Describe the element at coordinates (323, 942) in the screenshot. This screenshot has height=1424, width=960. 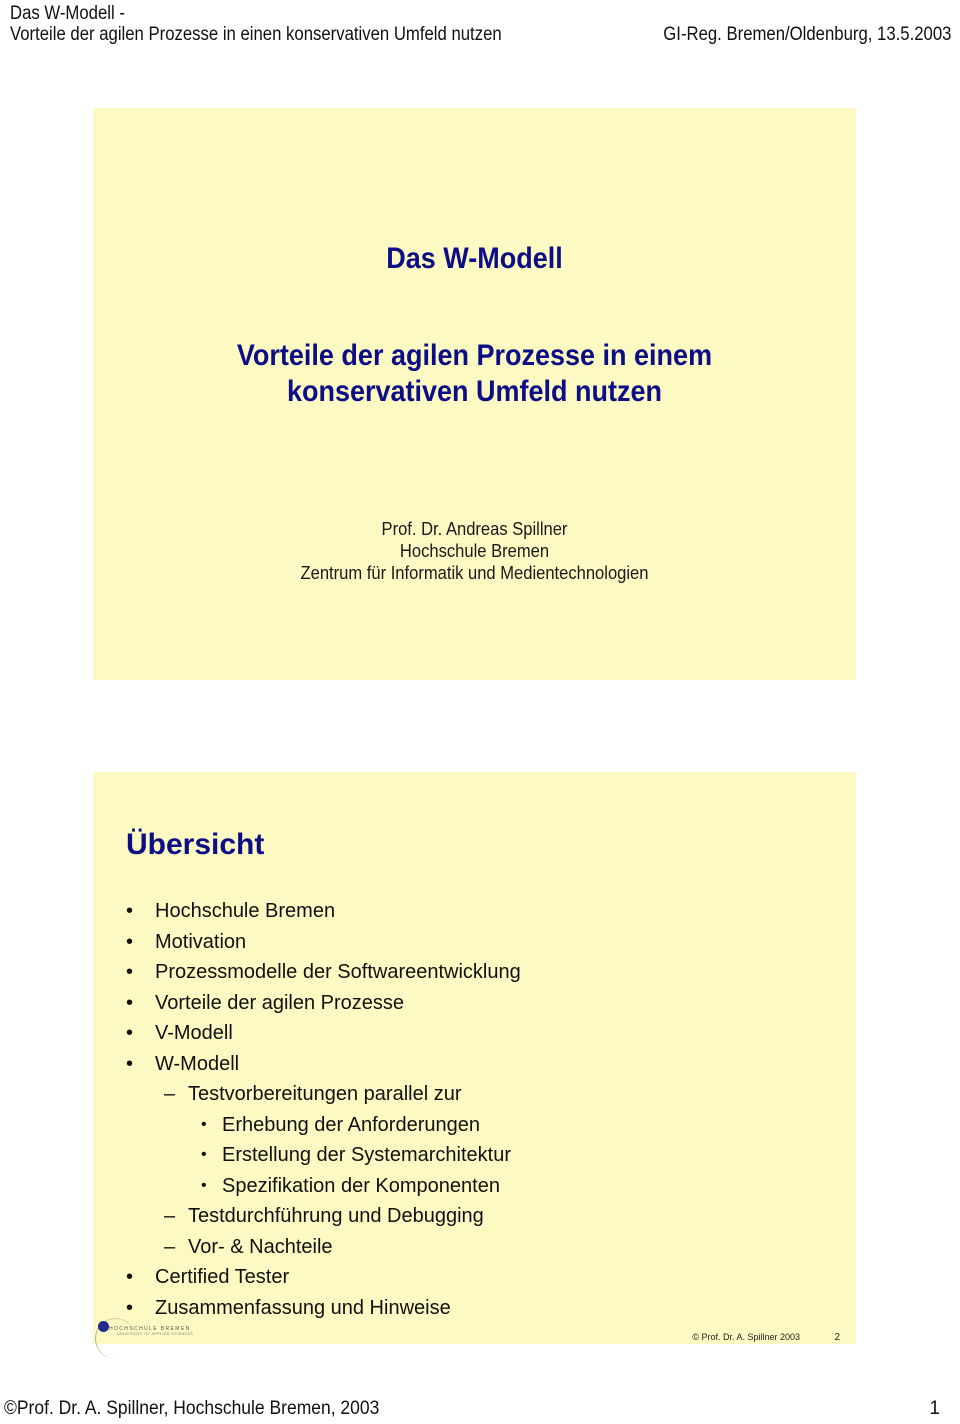
I see `overview-item: • Motivation` at that location.